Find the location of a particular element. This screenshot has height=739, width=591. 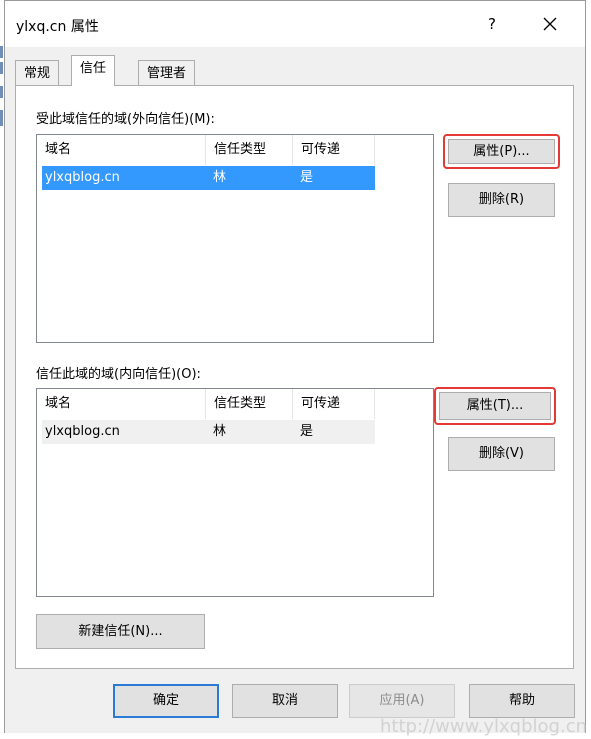

close-icon is located at coordinates (550, 24).